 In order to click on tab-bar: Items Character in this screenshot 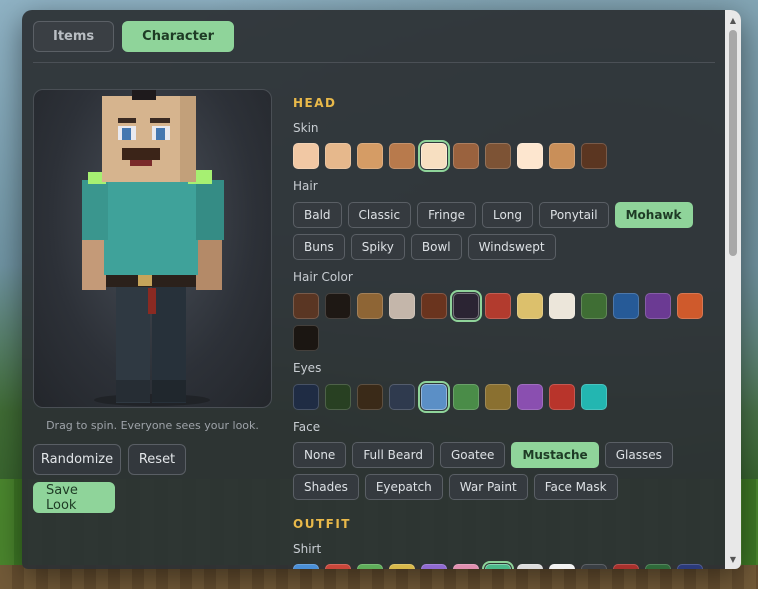, I will do `click(134, 36)`.